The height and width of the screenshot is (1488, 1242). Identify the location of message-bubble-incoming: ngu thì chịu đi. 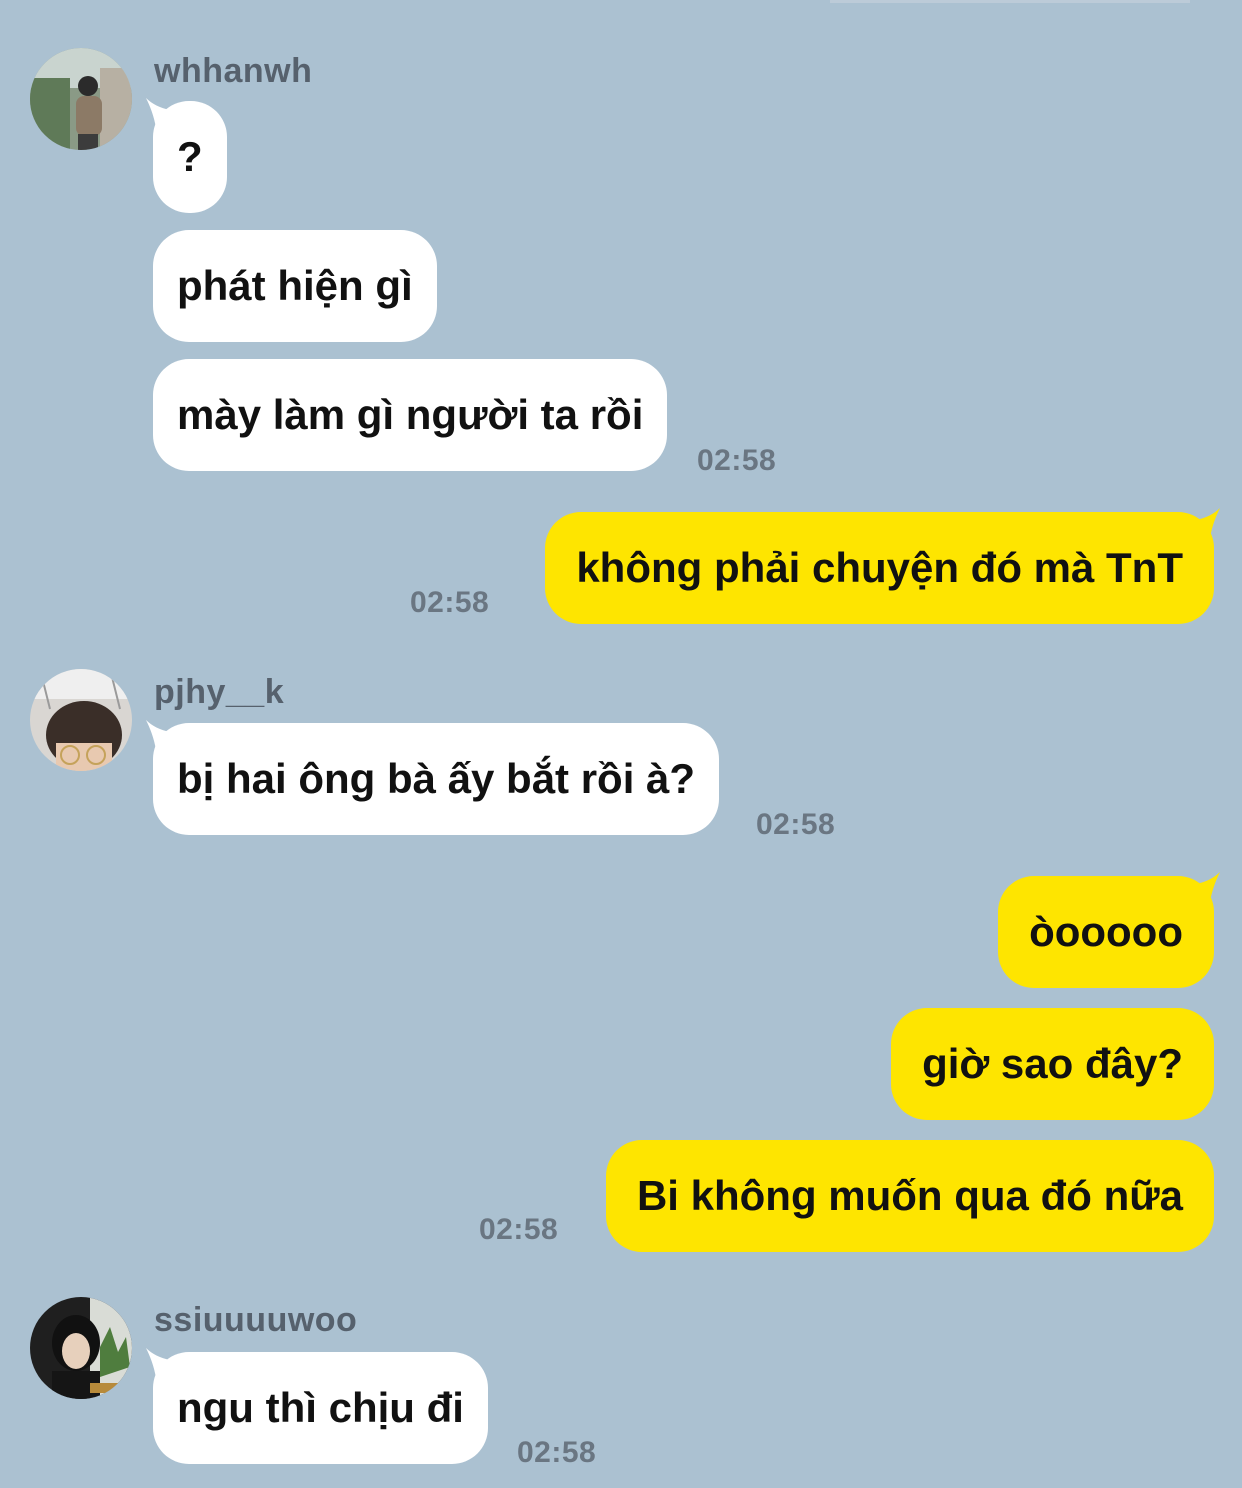
(320, 1408).